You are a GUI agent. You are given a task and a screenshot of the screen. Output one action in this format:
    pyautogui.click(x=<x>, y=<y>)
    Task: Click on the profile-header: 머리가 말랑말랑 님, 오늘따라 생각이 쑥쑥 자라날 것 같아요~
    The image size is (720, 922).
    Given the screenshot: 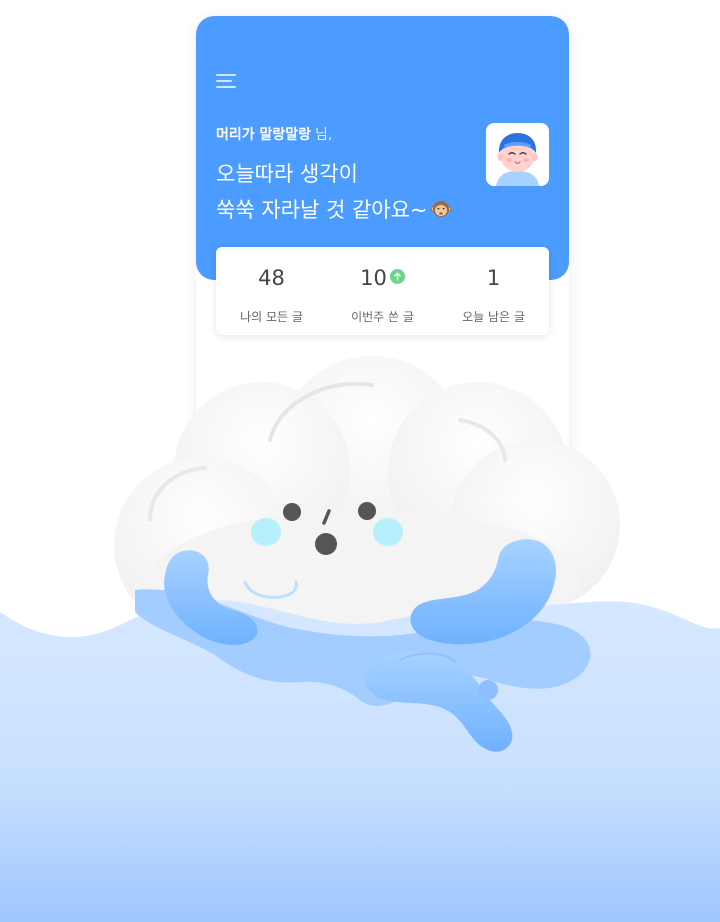 What is the action you would take?
    pyautogui.click(x=382, y=148)
    